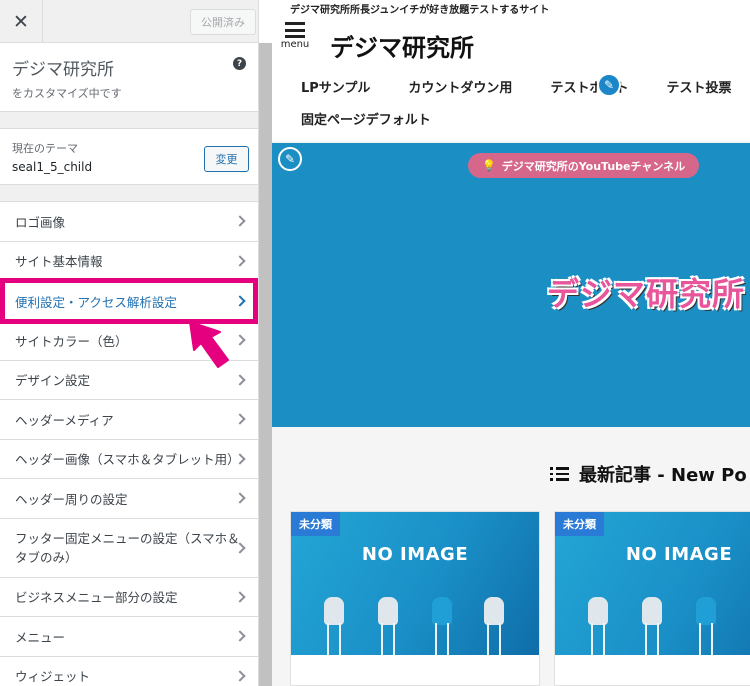 The height and width of the screenshot is (686, 750). I want to click on section-logo-image: ロゴ画像, so click(129, 222).